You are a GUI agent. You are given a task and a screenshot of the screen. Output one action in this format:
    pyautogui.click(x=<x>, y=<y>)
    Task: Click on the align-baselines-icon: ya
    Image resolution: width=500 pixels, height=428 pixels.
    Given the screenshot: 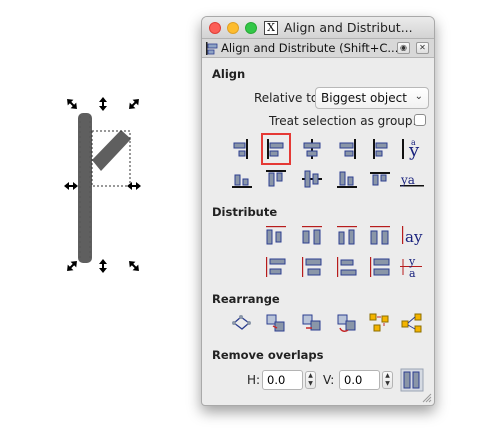 What is the action you would take?
    pyautogui.click(x=412, y=179)
    